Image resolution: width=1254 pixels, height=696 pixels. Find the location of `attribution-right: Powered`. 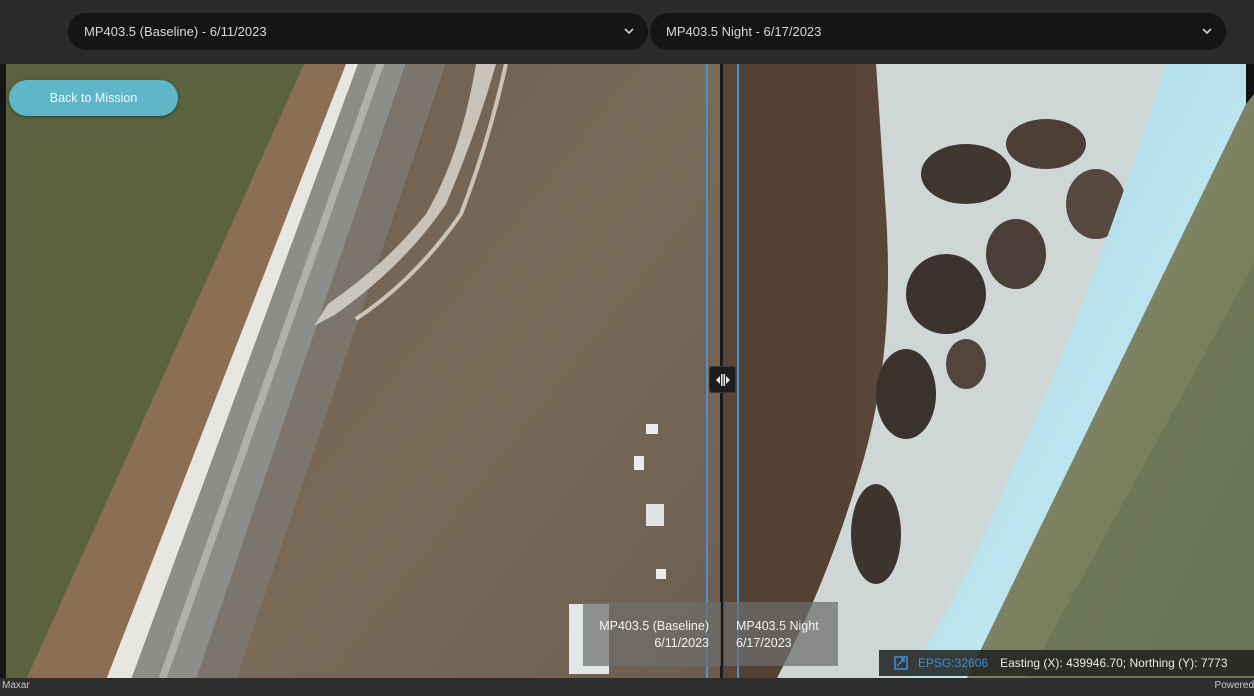

attribution-right: Powered is located at coordinates (1234, 685).